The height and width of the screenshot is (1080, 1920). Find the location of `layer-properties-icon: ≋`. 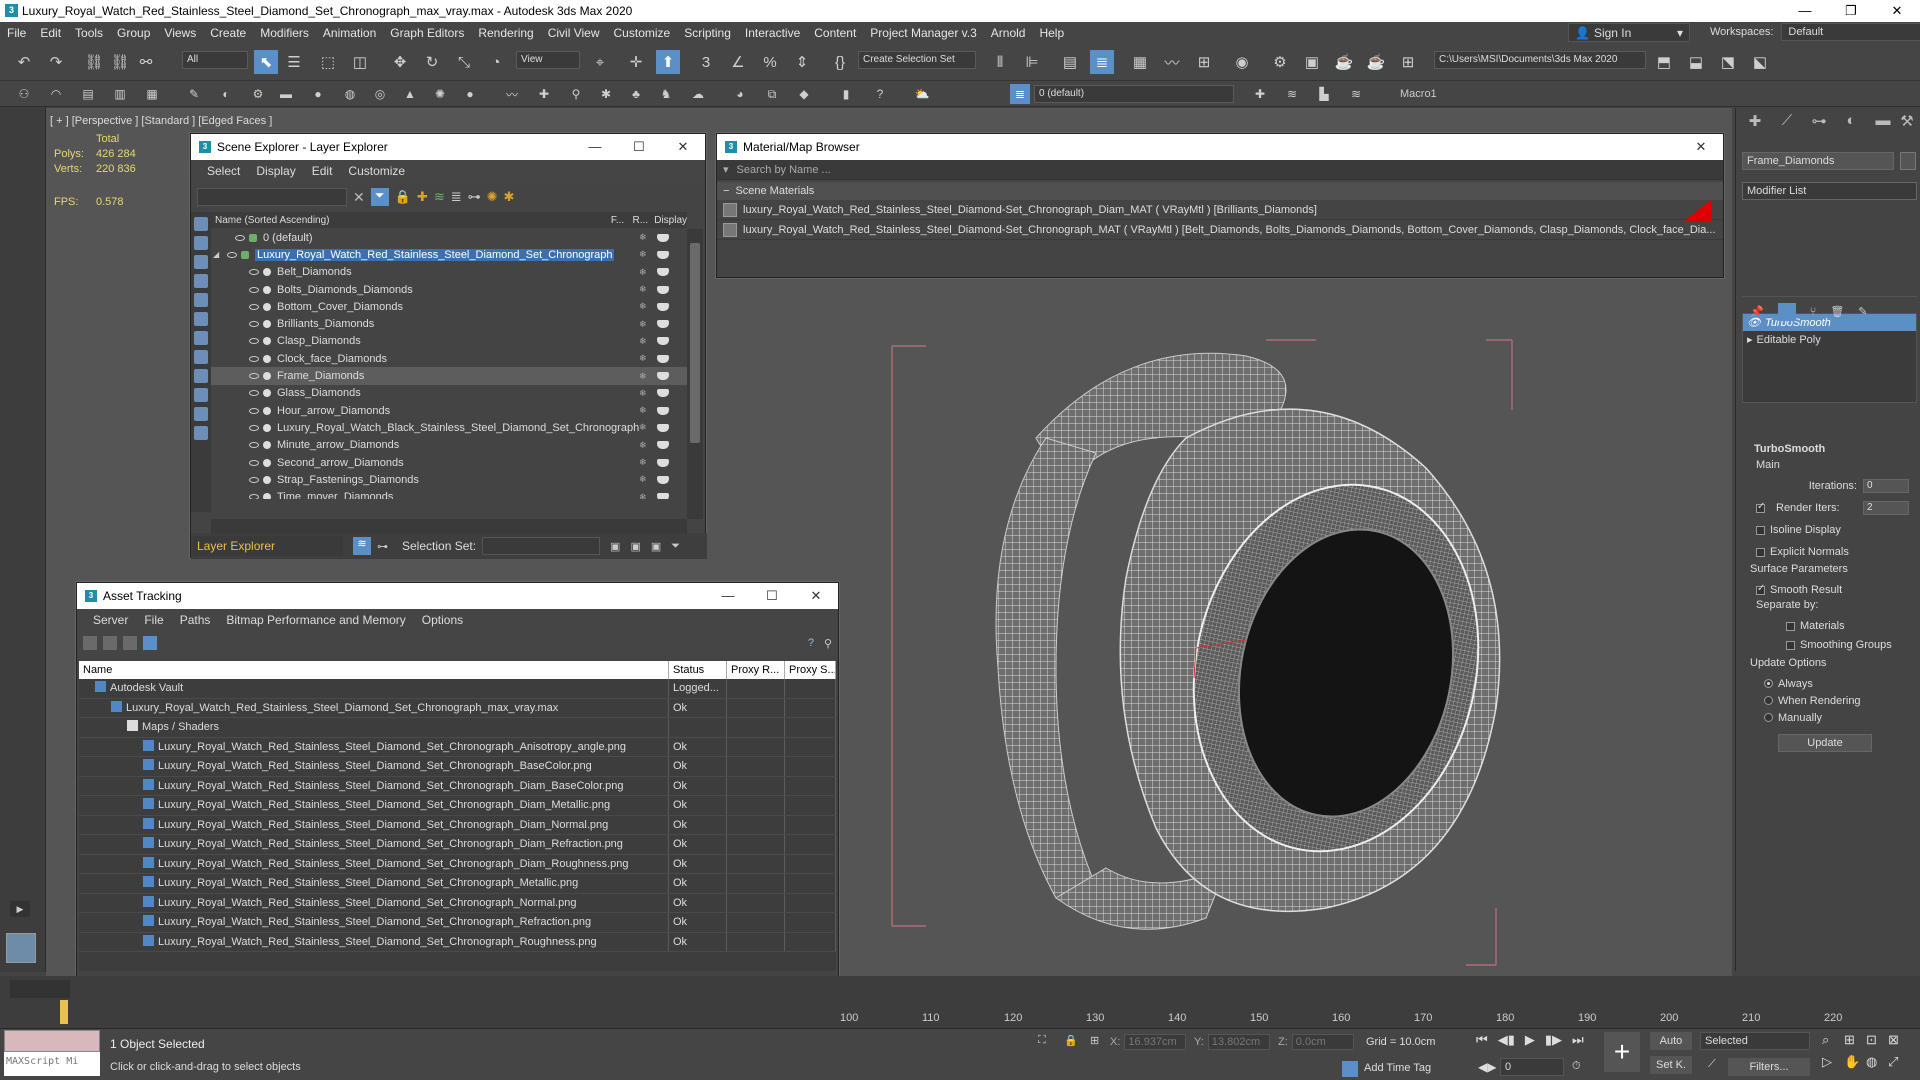

layer-properties-icon: ≋ is located at coordinates (1356, 94).